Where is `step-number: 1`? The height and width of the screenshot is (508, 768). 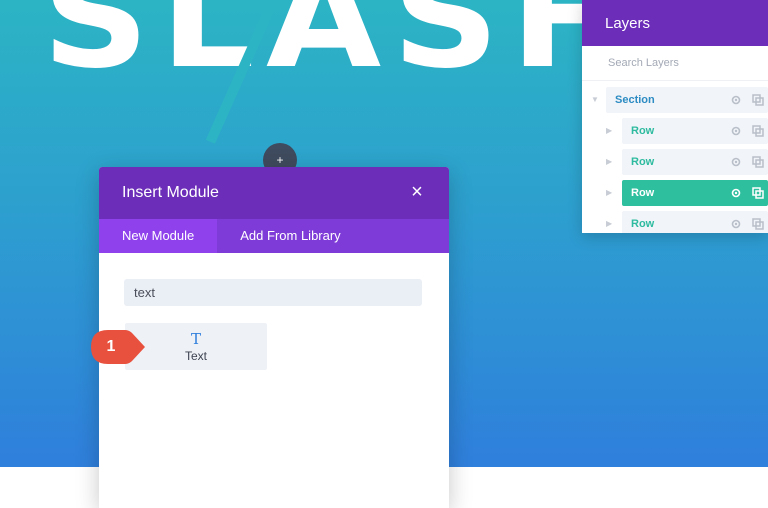 step-number: 1 is located at coordinates (111, 346).